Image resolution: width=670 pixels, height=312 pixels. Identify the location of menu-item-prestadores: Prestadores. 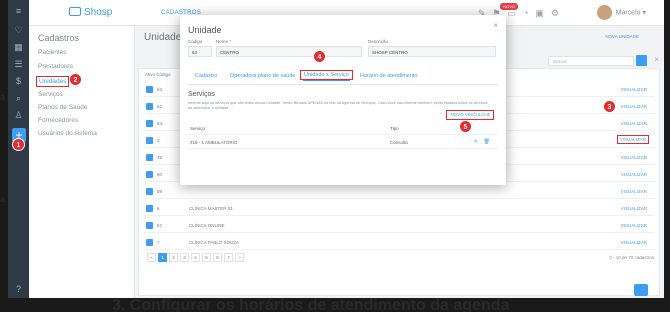
(55, 66).